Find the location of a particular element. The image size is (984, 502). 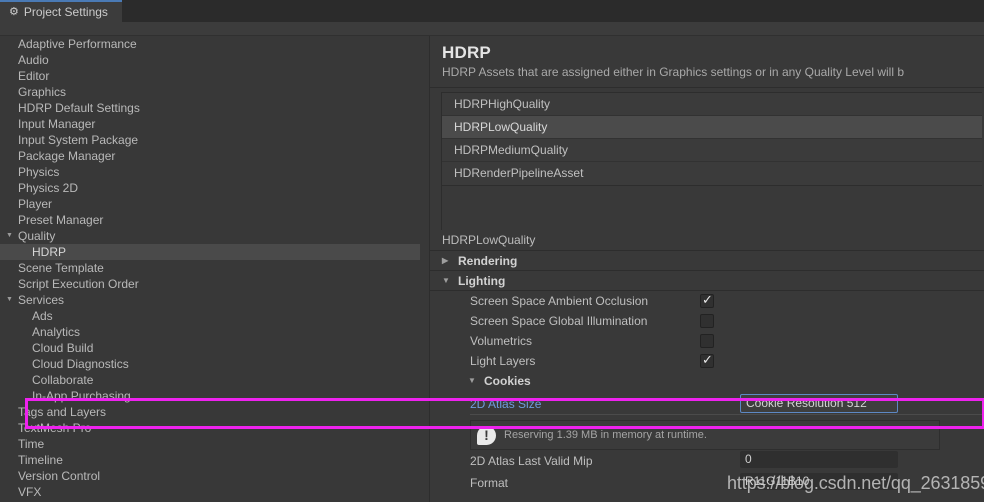

sidebar-item-label: Preset Manager is located at coordinates (61, 220).